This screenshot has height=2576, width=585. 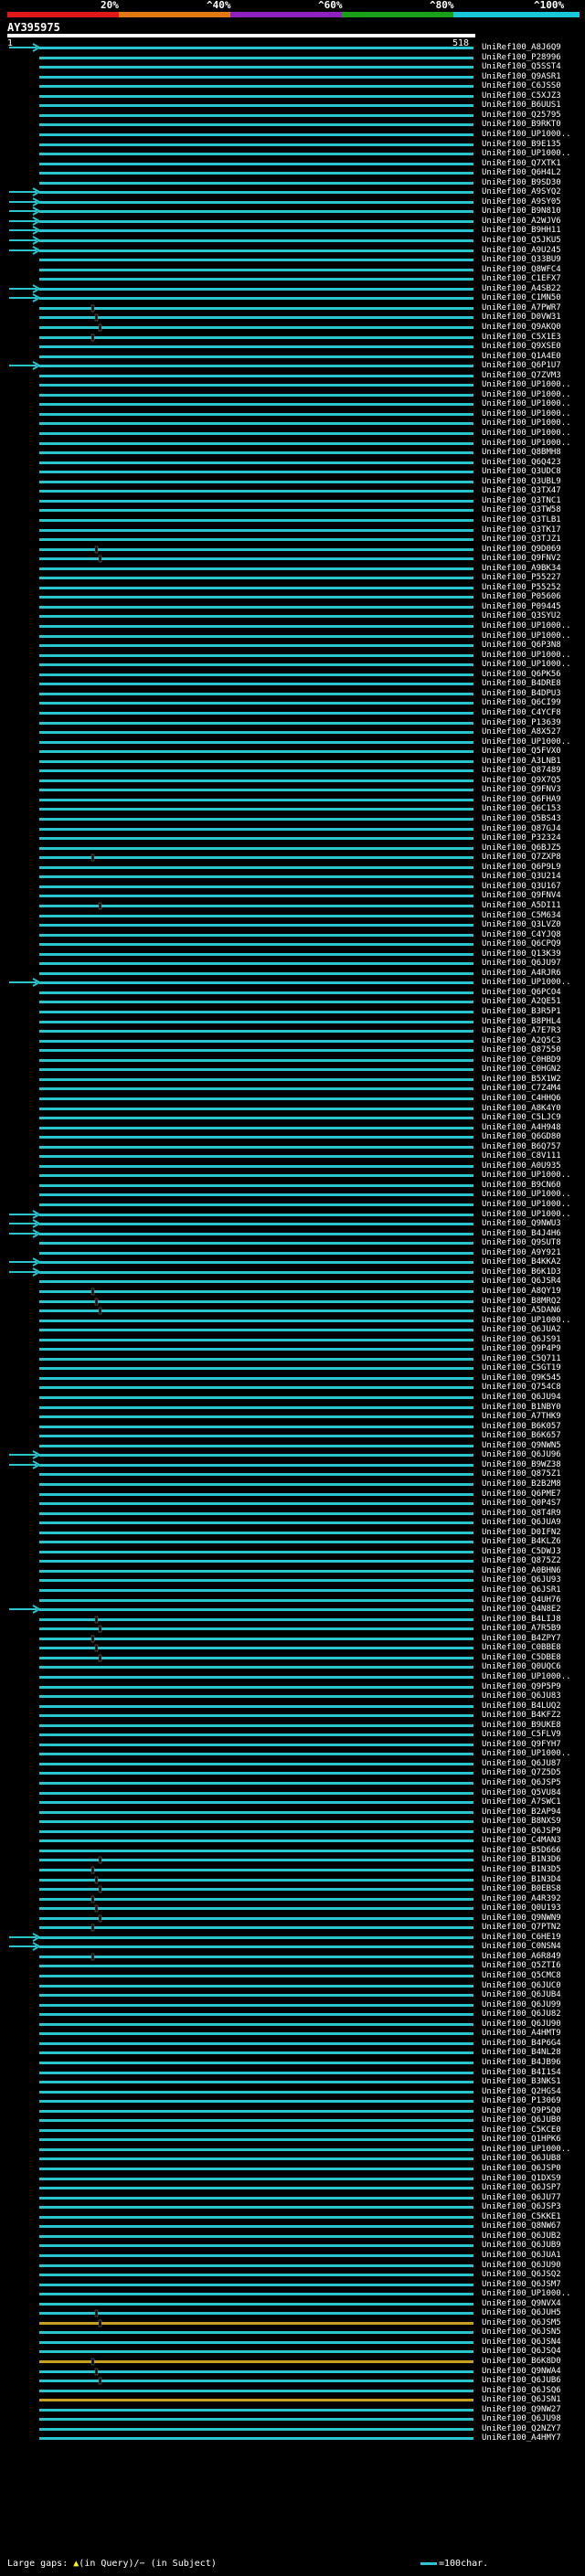 What do you see at coordinates (532, 1840) in the screenshot?
I see `hit-name: UniRef100_C4MAN3` at bounding box center [532, 1840].